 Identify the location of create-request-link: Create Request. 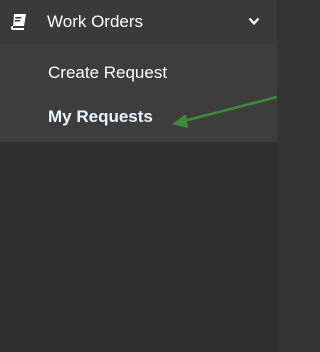
(107, 73).